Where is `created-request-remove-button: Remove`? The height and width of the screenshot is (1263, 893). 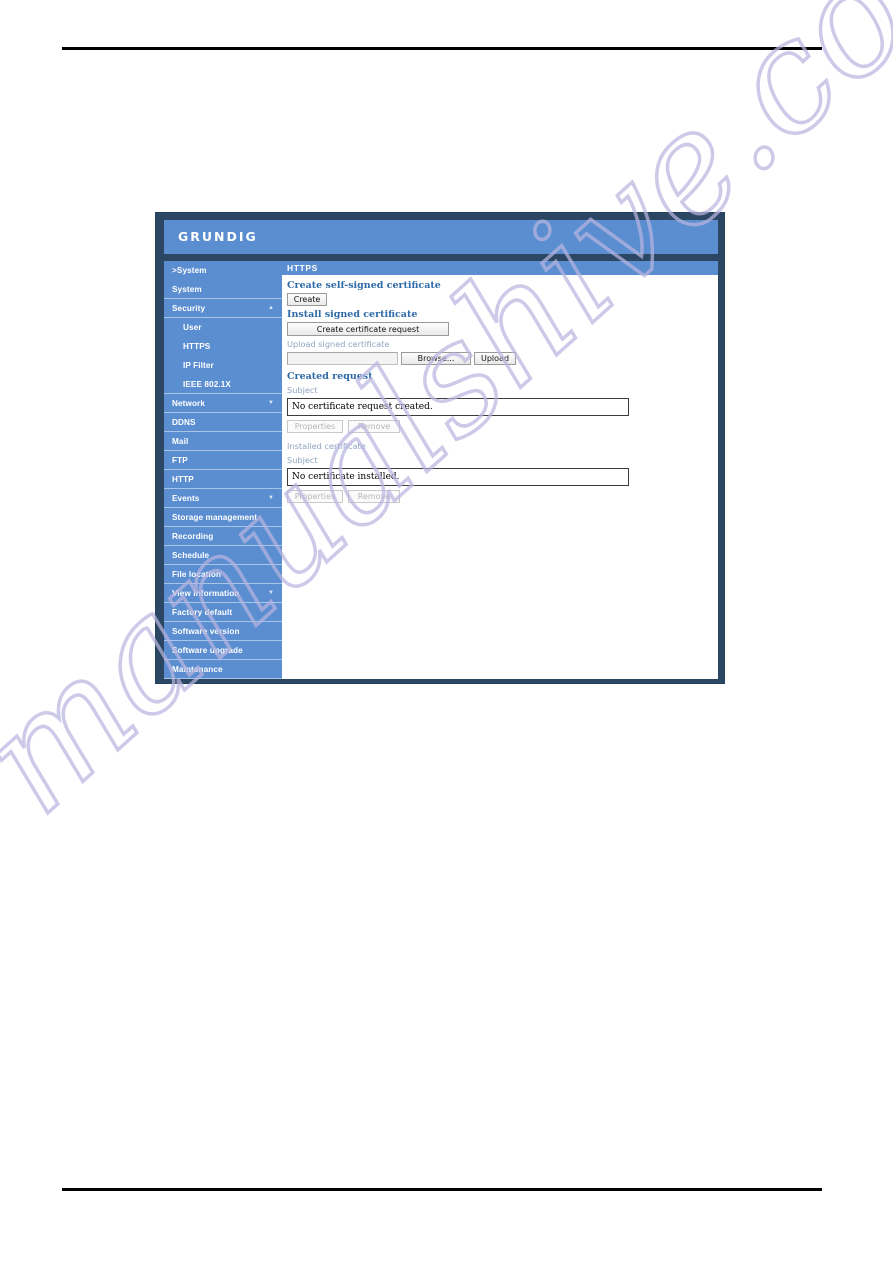
created-request-remove-button: Remove is located at coordinates (374, 426).